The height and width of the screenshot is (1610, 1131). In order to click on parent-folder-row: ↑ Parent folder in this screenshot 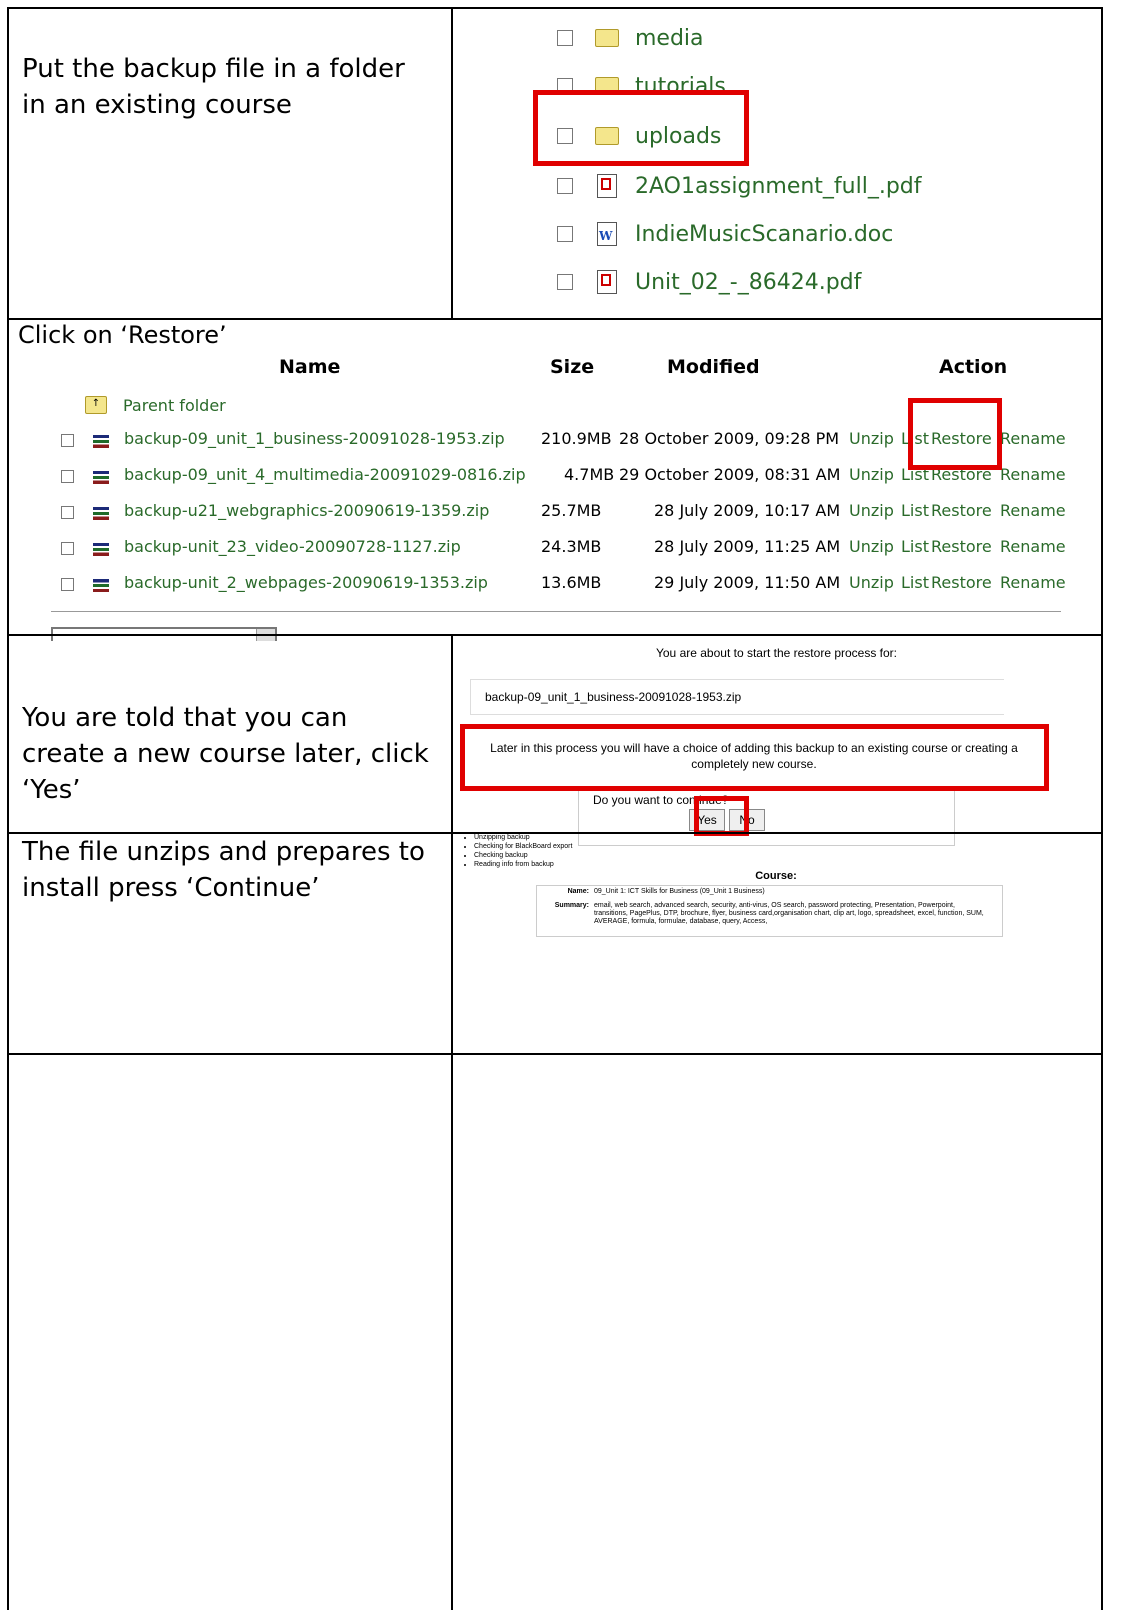, I will do `click(155, 405)`.